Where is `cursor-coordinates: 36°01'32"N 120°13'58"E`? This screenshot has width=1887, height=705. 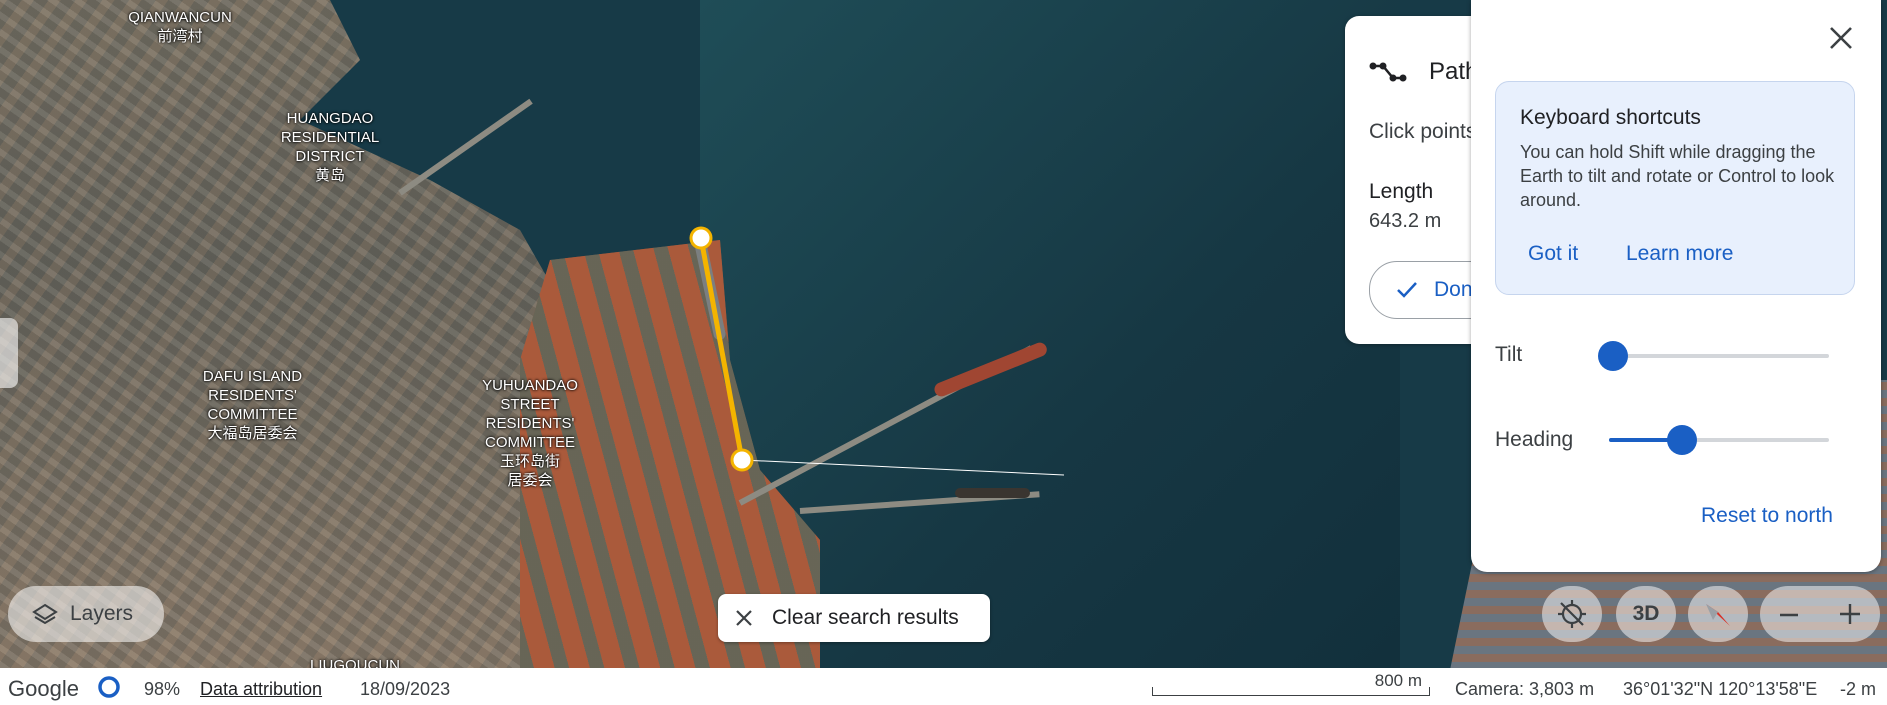
cursor-coordinates: 36°01'32"N 120°13'58"E is located at coordinates (1720, 689).